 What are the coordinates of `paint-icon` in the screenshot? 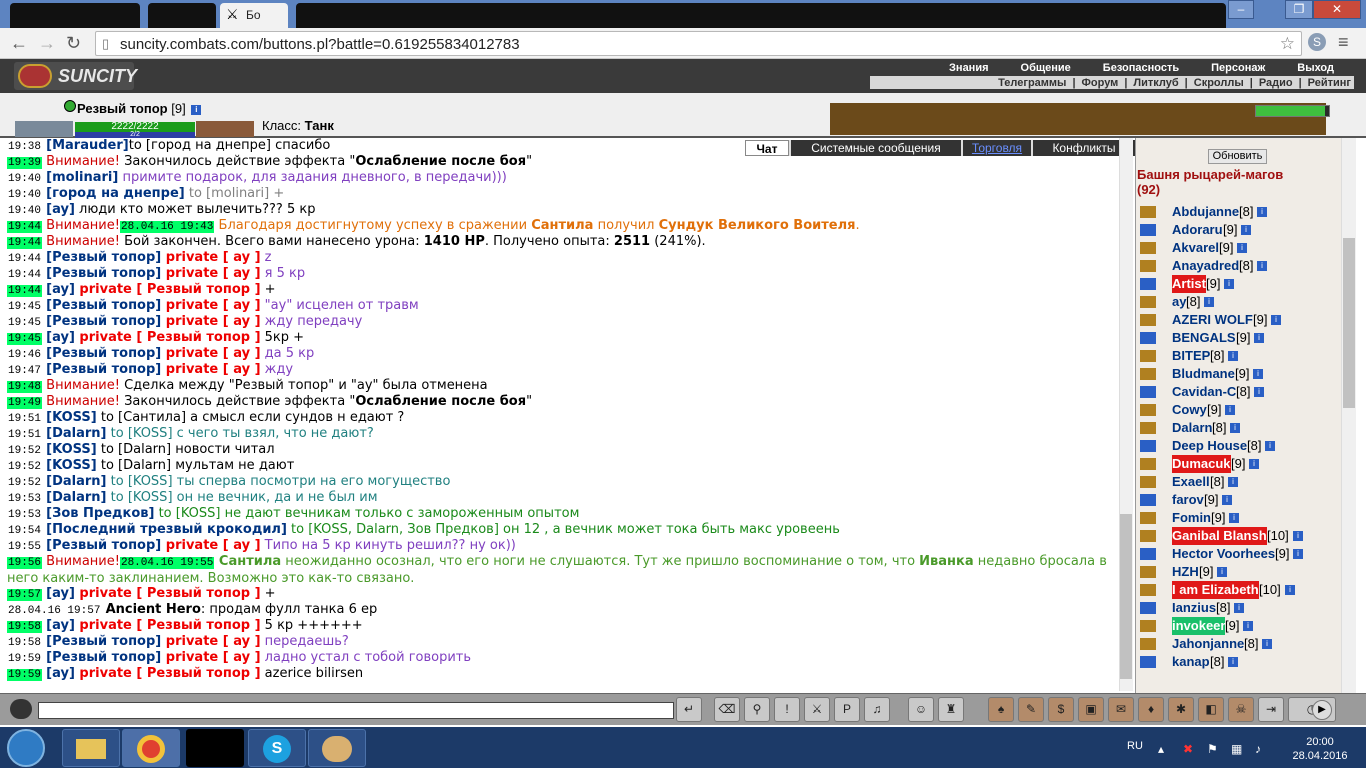 It's located at (337, 748).